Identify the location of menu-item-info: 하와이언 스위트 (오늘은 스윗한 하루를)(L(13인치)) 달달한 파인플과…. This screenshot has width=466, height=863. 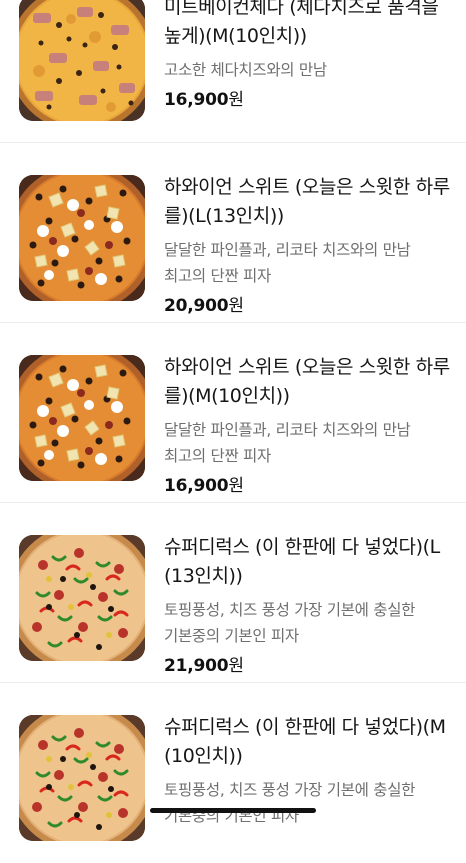
(308, 245).